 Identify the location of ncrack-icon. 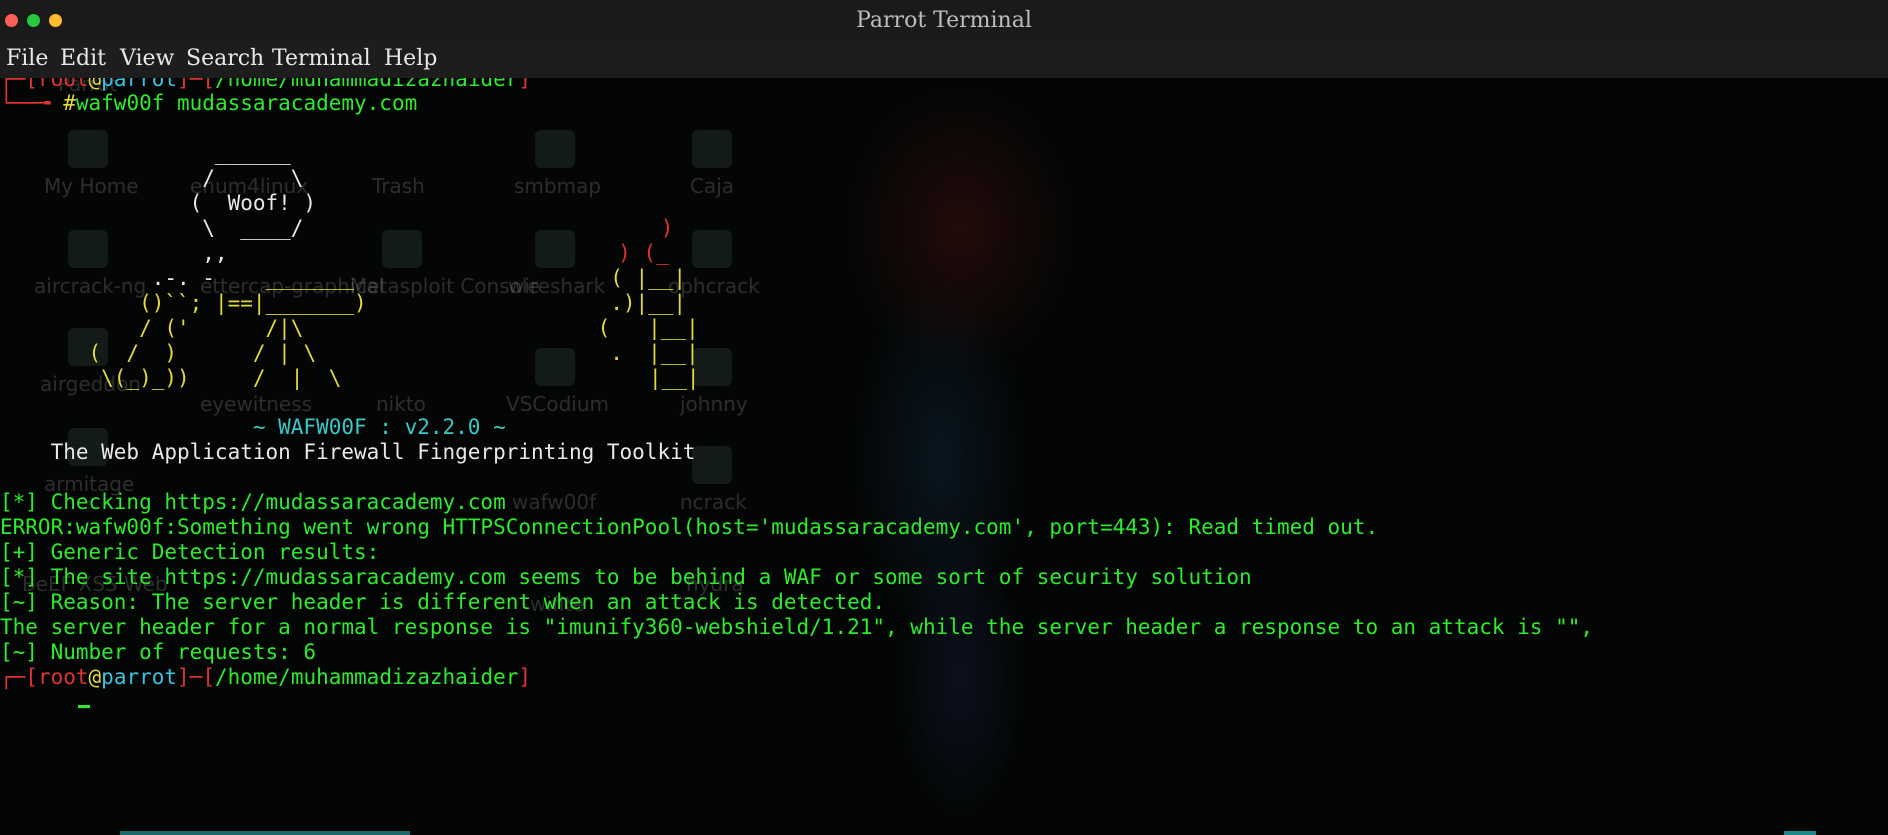
(712, 465).